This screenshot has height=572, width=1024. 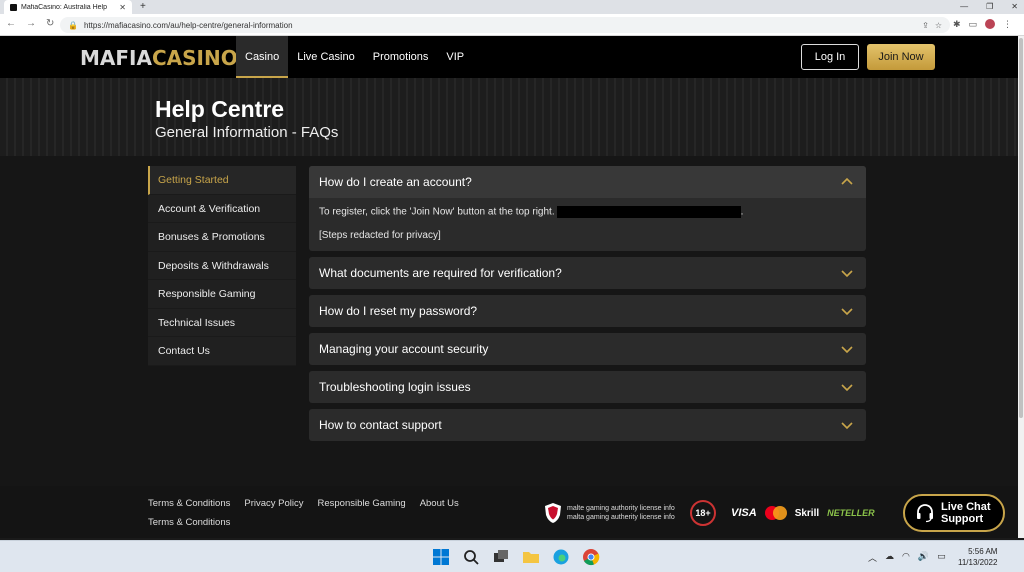 What do you see at coordinates (872, 557) in the screenshot?
I see `tray-chevron-icon: ︿` at bounding box center [872, 557].